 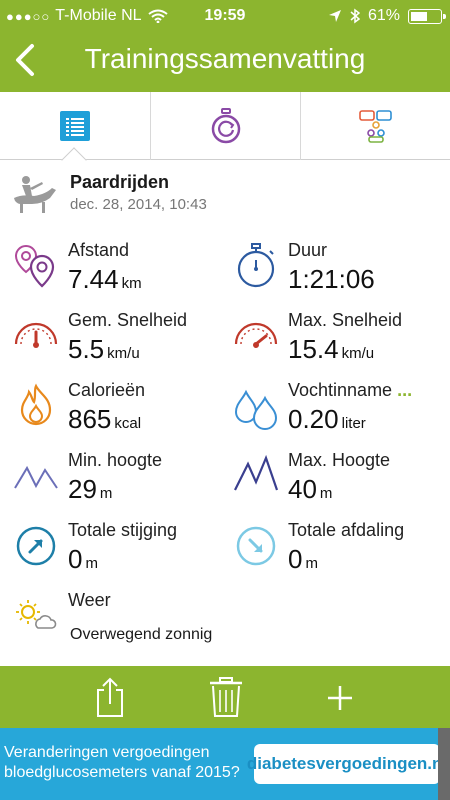 I want to click on list-icon, so click(x=75, y=126).